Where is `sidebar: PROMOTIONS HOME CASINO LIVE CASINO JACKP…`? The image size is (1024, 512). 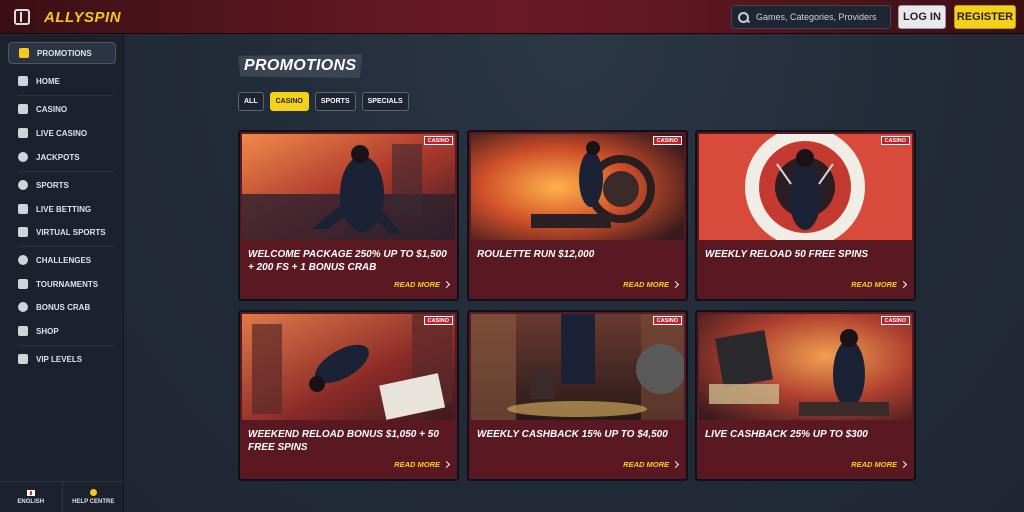
sidebar: PROMOTIONS HOME CASINO LIVE CASINO JACKP… is located at coordinates (62, 273).